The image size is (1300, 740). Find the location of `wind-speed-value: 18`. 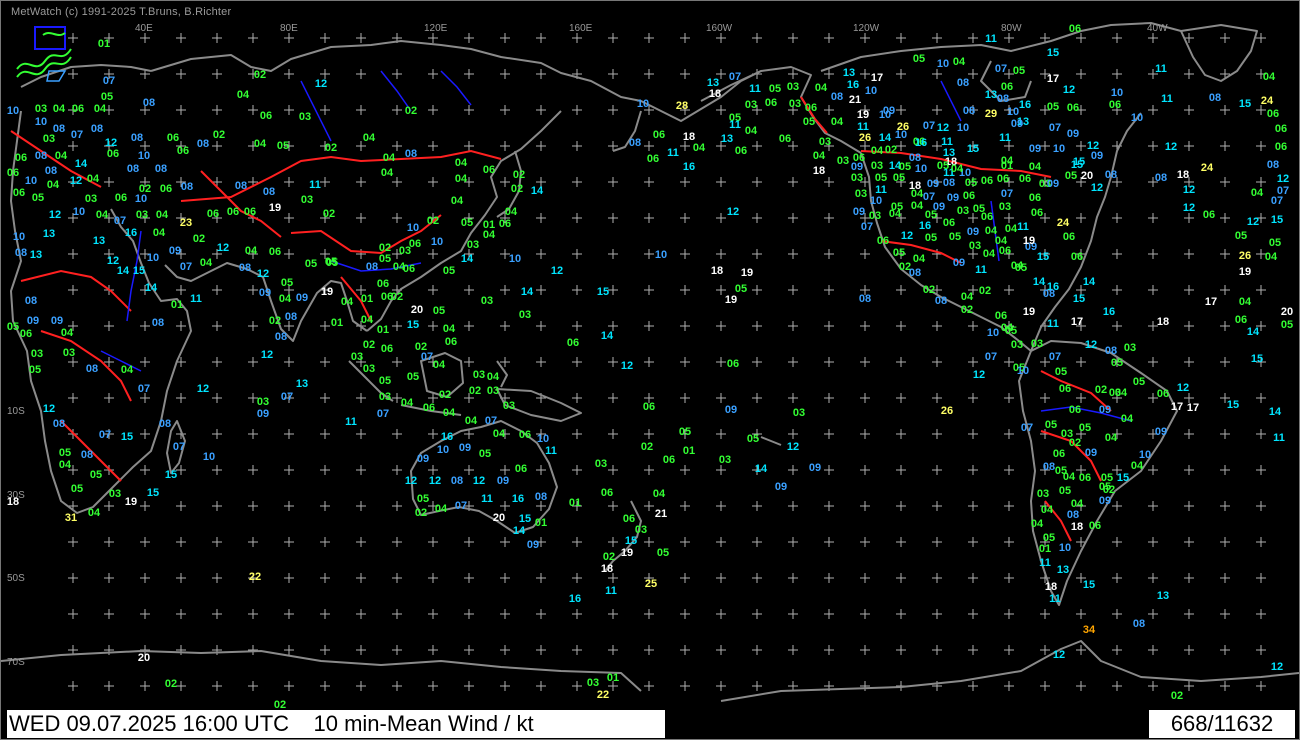

wind-speed-value: 18 is located at coordinates (607, 569).